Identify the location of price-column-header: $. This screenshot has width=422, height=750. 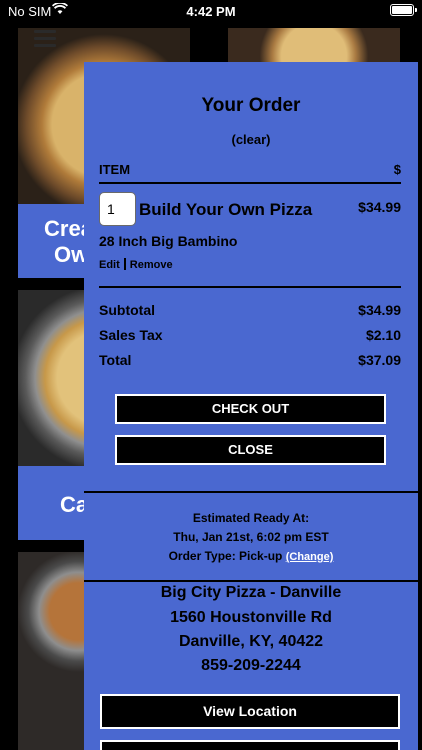
(397, 169).